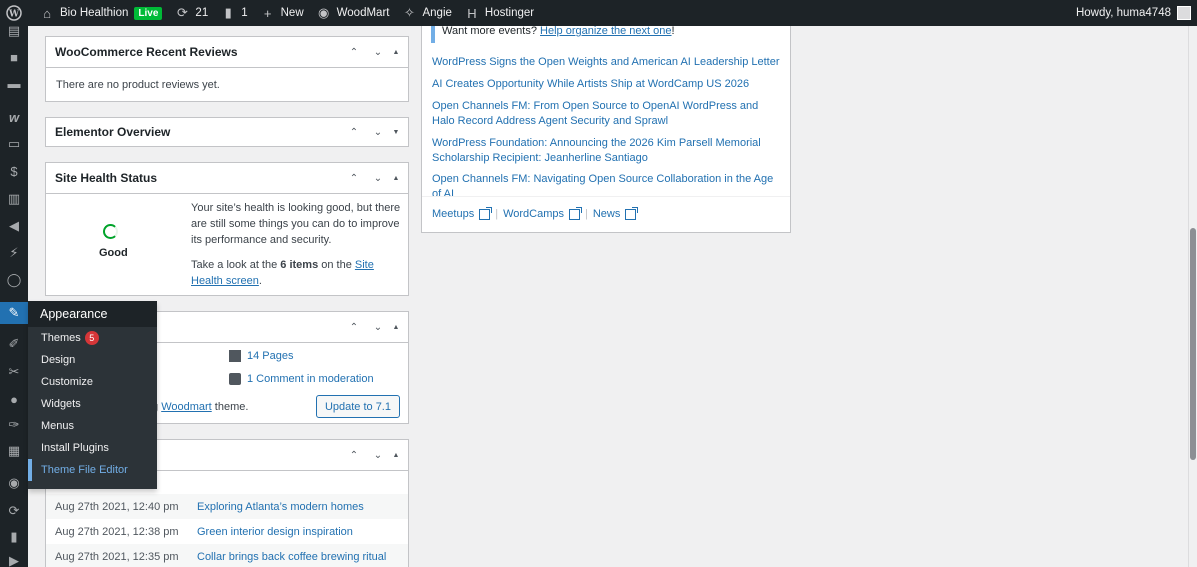  What do you see at coordinates (14, 483) in the screenshot?
I see `menu-woodmart-icon: ◉` at bounding box center [14, 483].